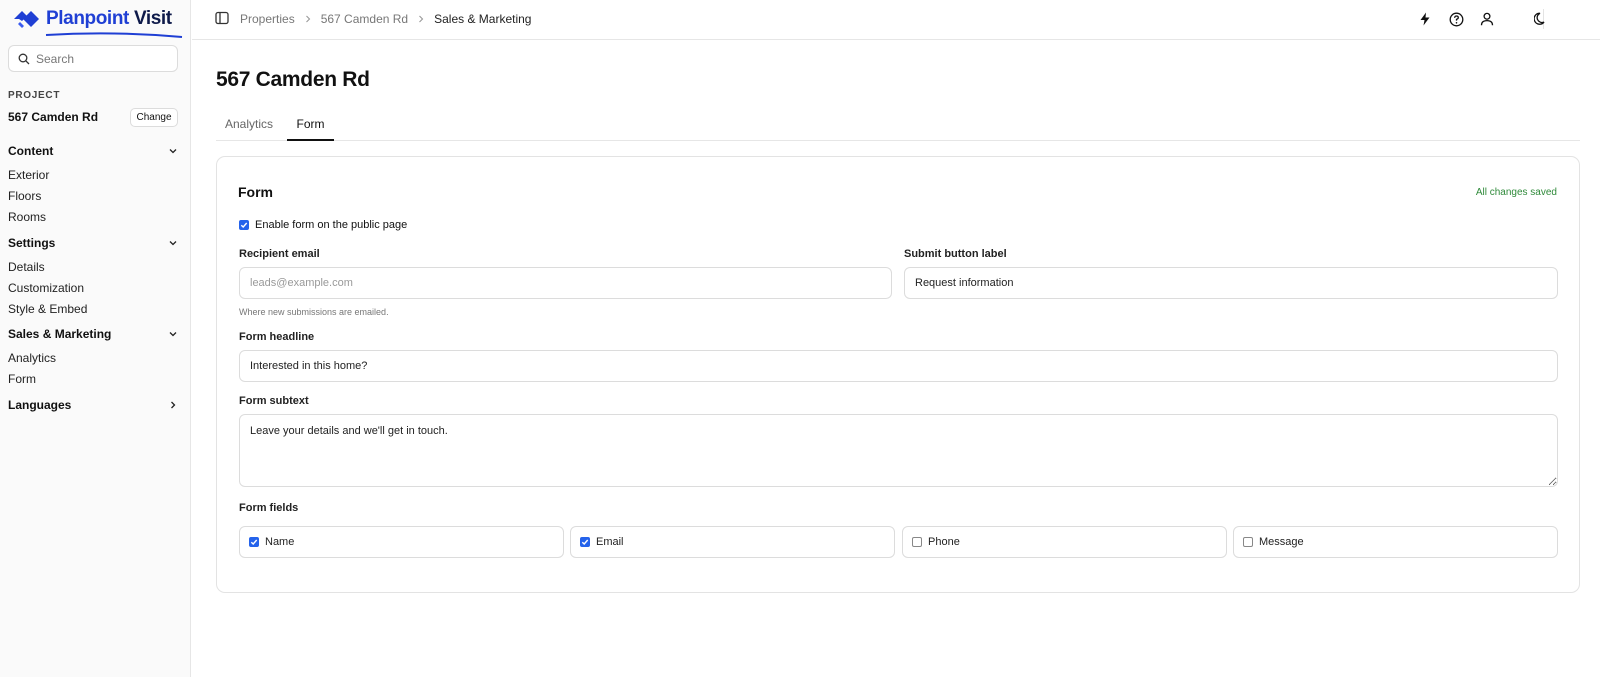  Describe the element at coordinates (293, 79) in the screenshot. I see `page-title: 567 Camden Rd` at that location.